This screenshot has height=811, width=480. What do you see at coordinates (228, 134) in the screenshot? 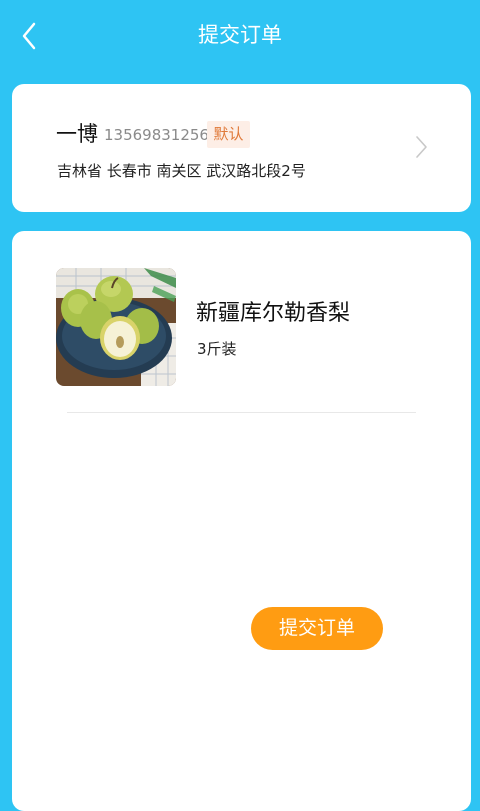
I see `default-badge: 默认` at bounding box center [228, 134].